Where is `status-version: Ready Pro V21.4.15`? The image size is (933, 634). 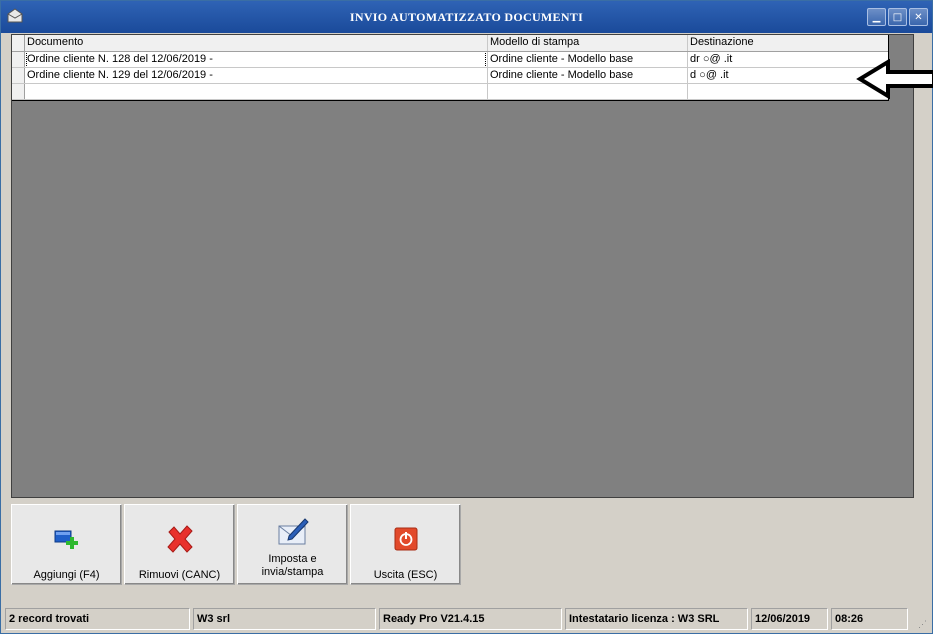 status-version: Ready Pro V21.4.15 is located at coordinates (470, 619).